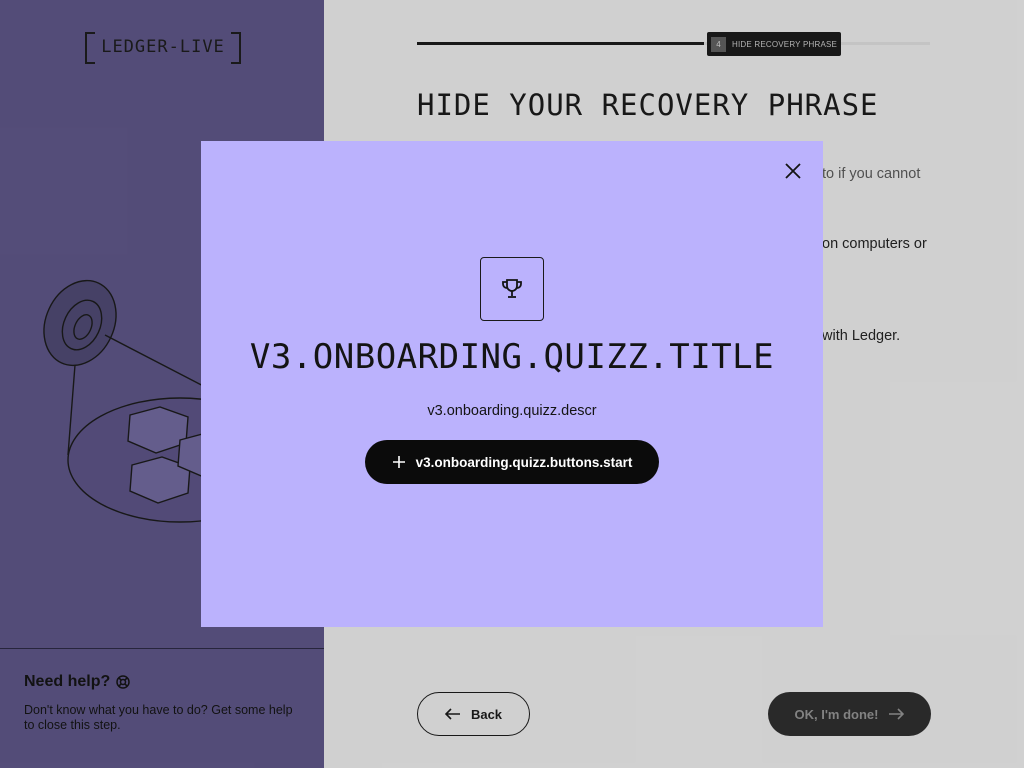 Image resolution: width=1024 pixels, height=768 pixels. Describe the element at coordinates (524, 462) in the screenshot. I see `start-quiz-button-label: v3.onboarding.quizz.buttons.start` at that location.